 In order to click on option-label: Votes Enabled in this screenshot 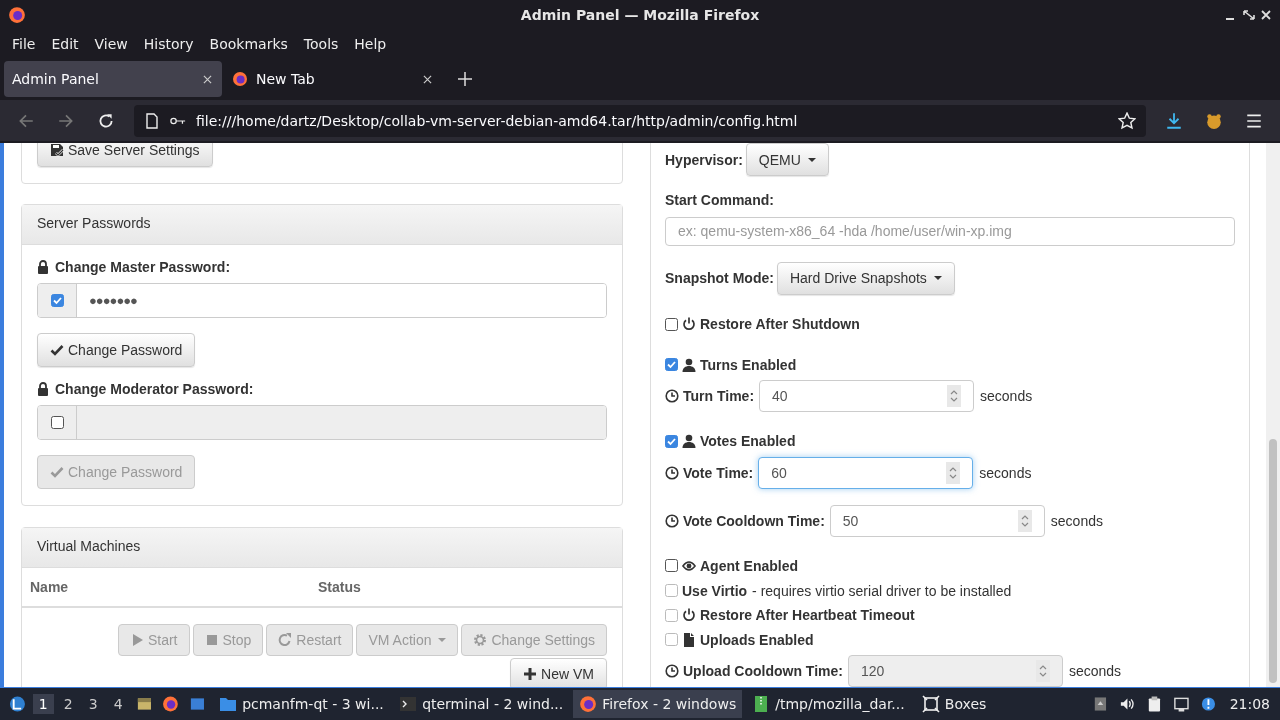, I will do `click(748, 441)`.